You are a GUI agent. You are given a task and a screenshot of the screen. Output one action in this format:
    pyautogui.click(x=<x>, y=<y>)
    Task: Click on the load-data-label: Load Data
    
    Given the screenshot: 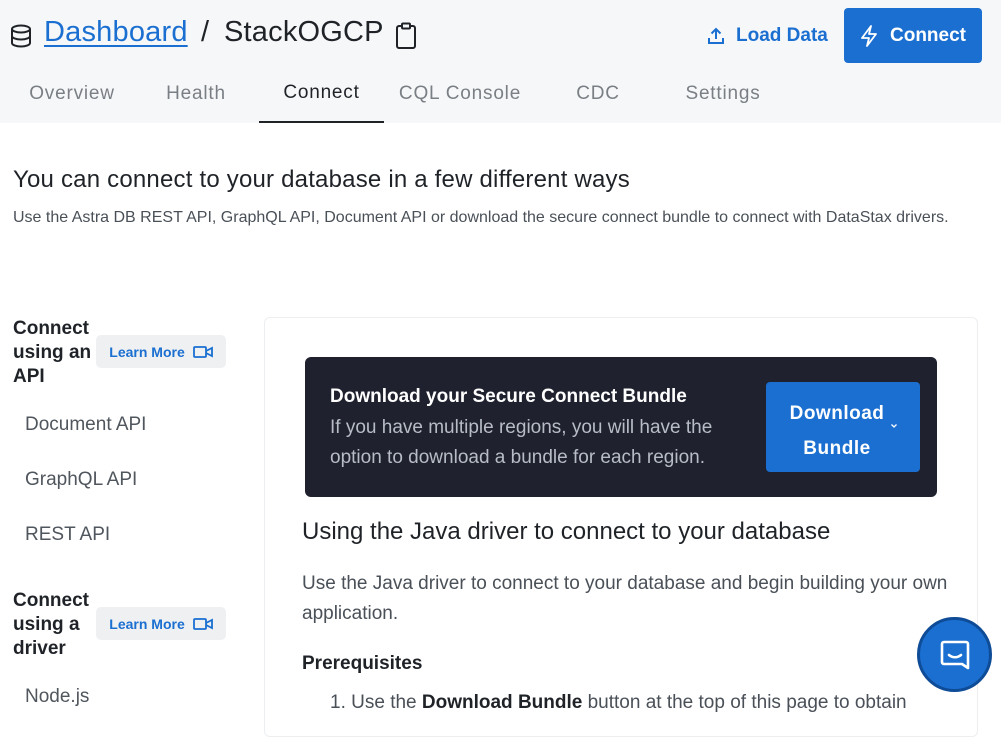 What is the action you would take?
    pyautogui.click(x=782, y=35)
    